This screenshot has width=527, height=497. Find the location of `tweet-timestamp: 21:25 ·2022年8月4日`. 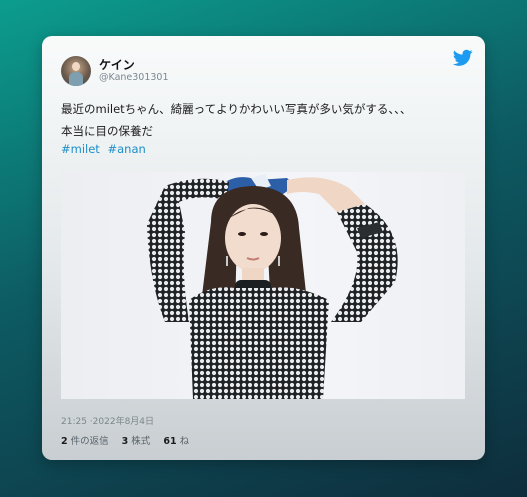

tweet-timestamp: 21:25 ·2022年8月4日 is located at coordinates (107, 420).